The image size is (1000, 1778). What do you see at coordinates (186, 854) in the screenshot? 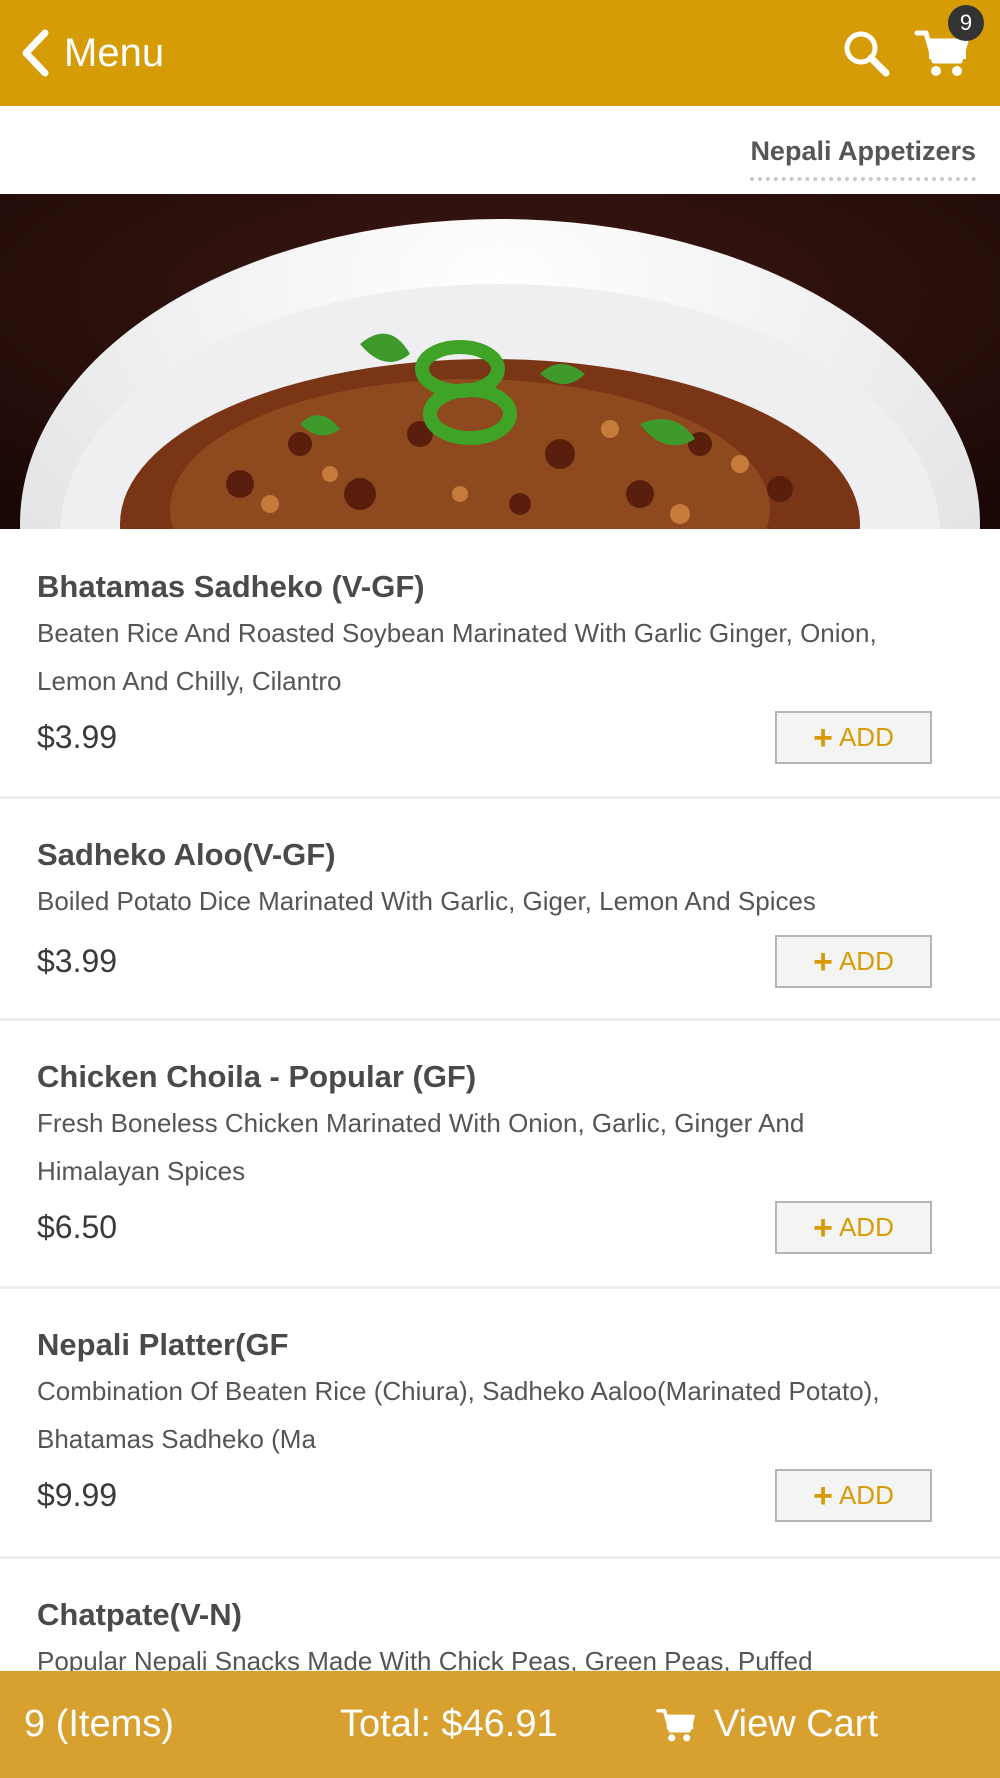
I see `item-name: Sadheko Aloo(V-GF)` at bounding box center [186, 854].